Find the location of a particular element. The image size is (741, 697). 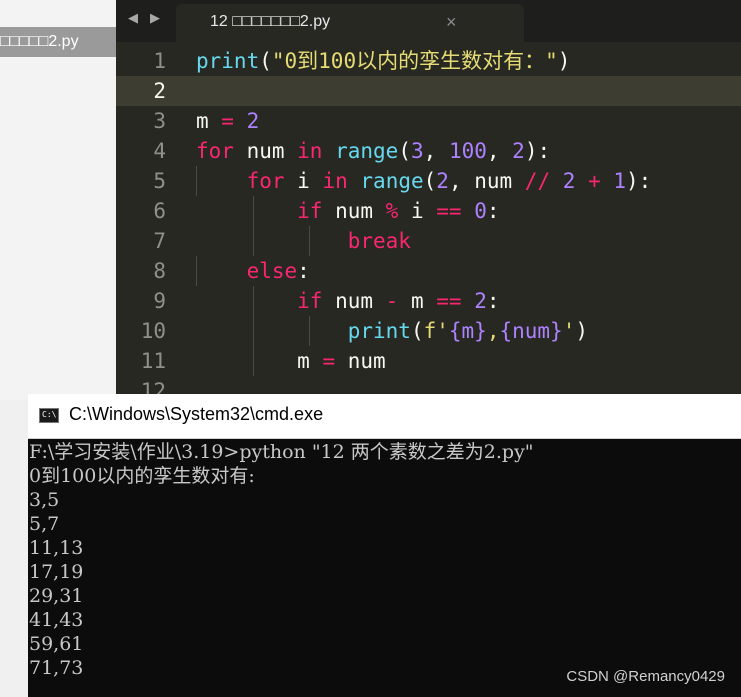

code-token: else is located at coordinates (272, 271).